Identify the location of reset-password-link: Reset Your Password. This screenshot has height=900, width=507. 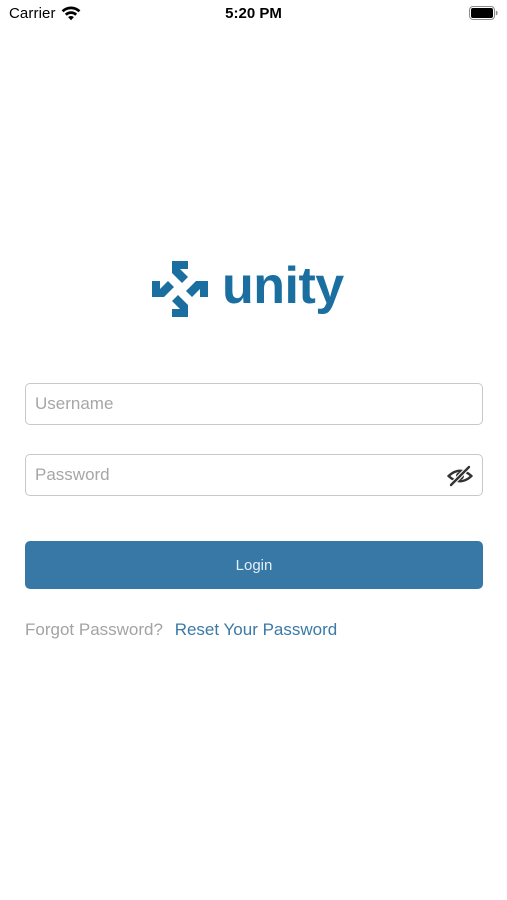
(256, 629).